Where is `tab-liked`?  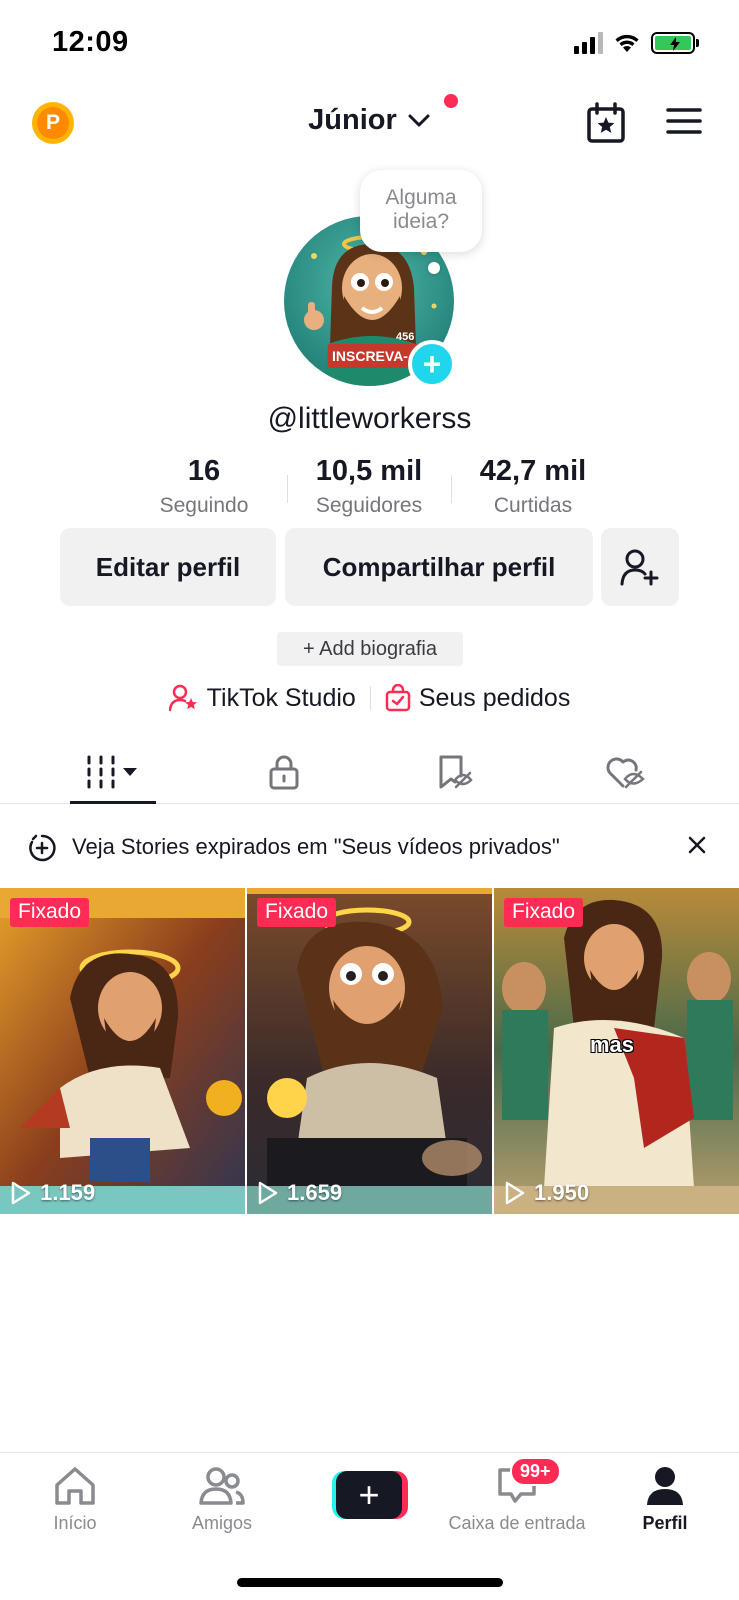 tab-liked is located at coordinates (625, 772).